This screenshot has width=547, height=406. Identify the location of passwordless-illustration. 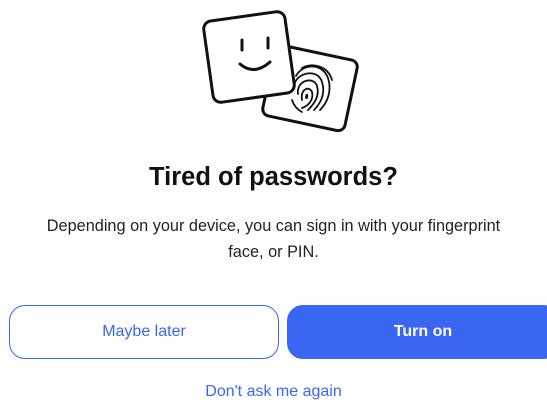
(280, 71).